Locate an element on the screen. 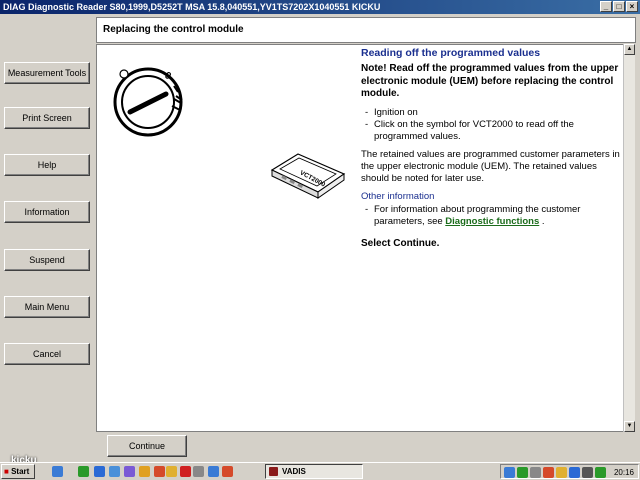 This screenshot has width=640, height=480. help-button: Help is located at coordinates (47, 165).